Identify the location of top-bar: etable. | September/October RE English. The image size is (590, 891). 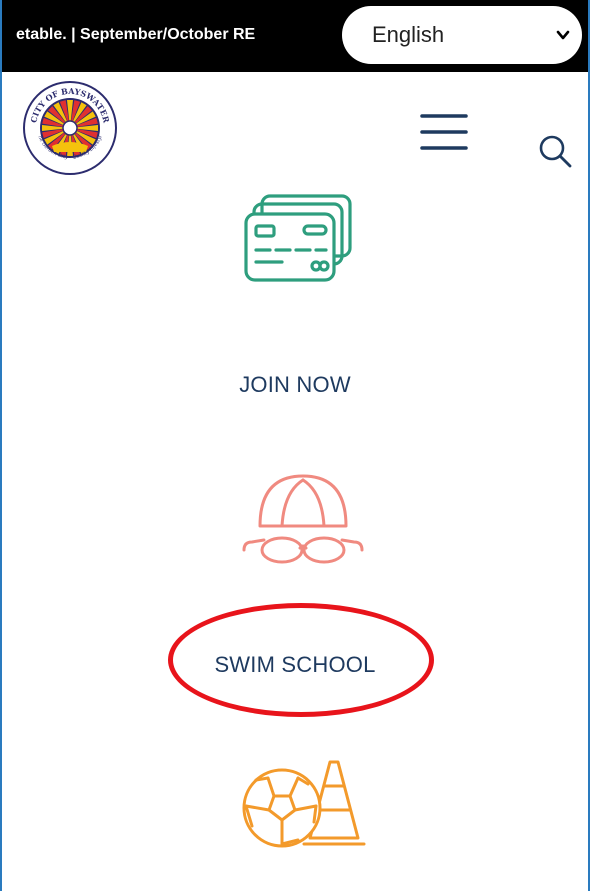
(295, 36).